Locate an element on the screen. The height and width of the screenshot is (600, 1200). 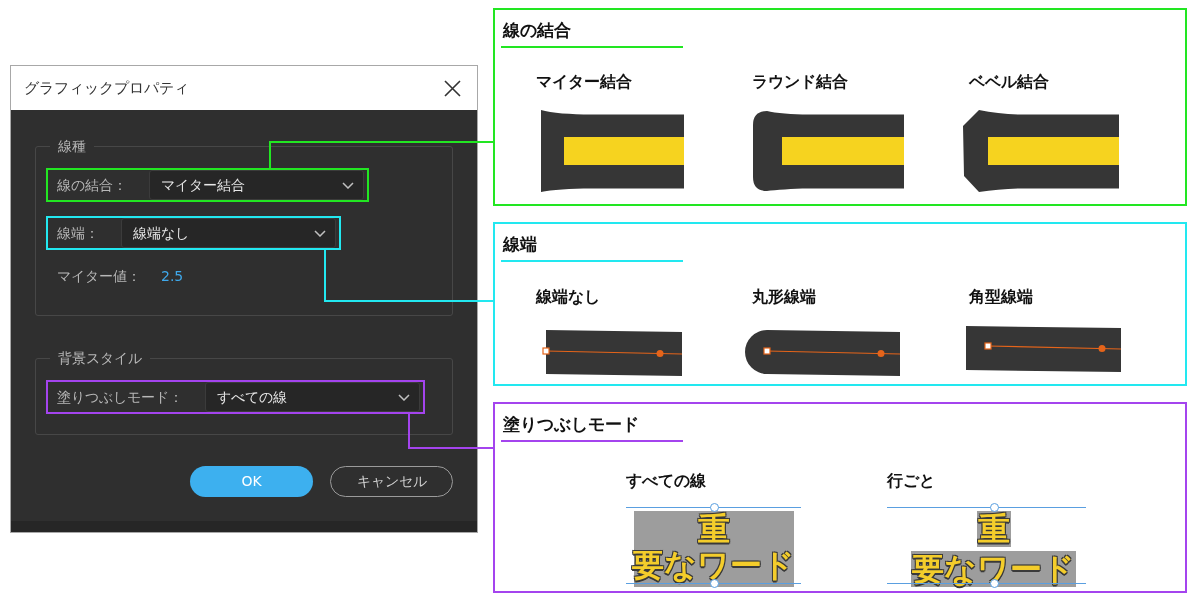
option-label: マイター結合 is located at coordinates (584, 82).